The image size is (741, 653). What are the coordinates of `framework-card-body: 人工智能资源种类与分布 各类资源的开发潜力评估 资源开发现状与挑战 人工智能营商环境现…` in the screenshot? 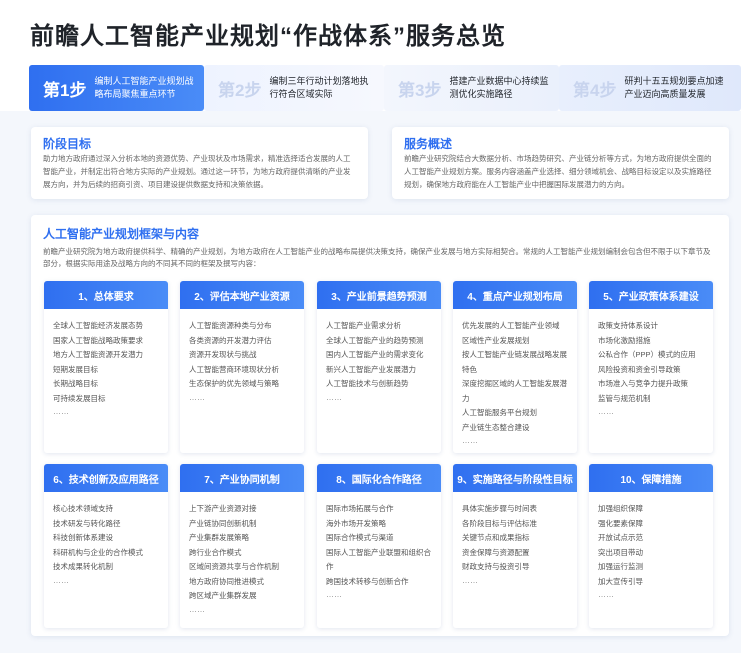 It's located at (242, 359).